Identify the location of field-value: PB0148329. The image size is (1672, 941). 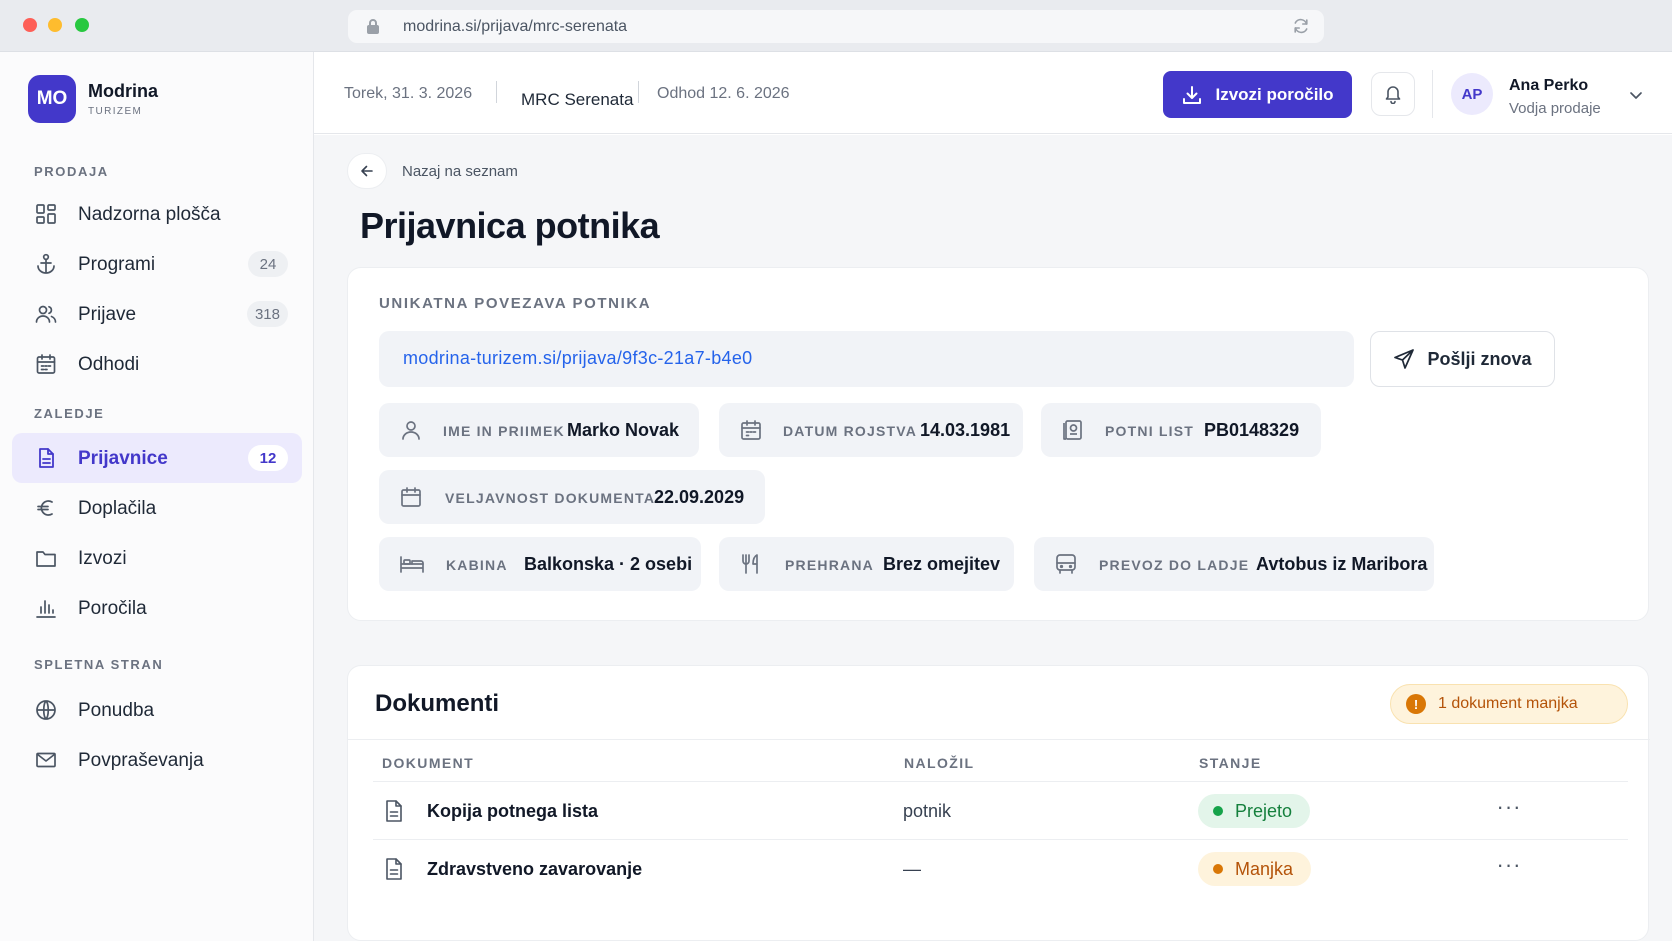
(1252, 430).